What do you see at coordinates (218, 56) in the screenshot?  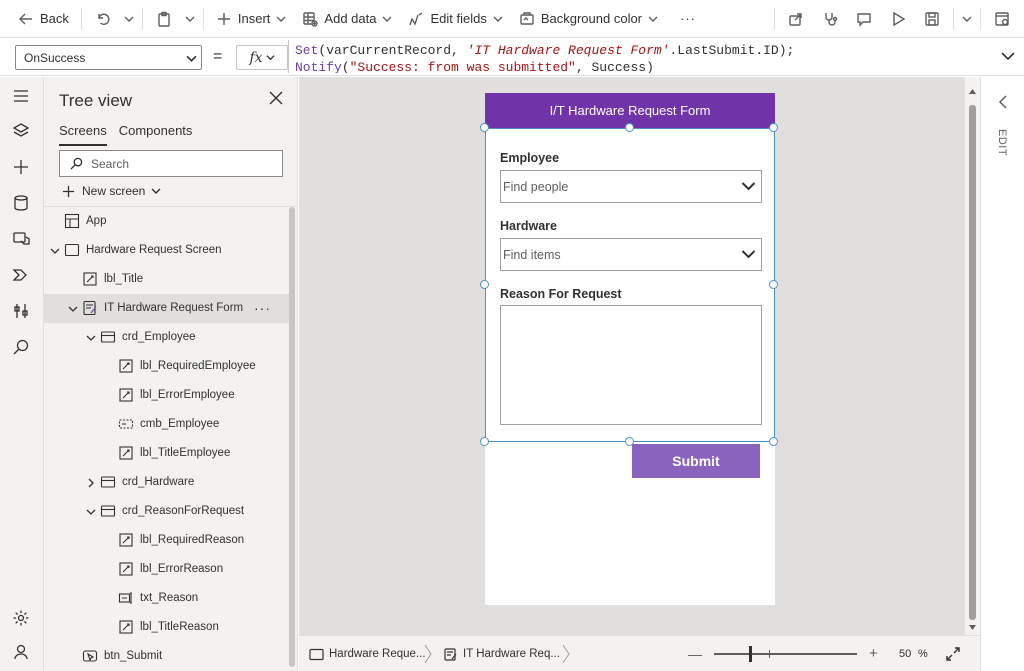 I see `equals-sign: =` at bounding box center [218, 56].